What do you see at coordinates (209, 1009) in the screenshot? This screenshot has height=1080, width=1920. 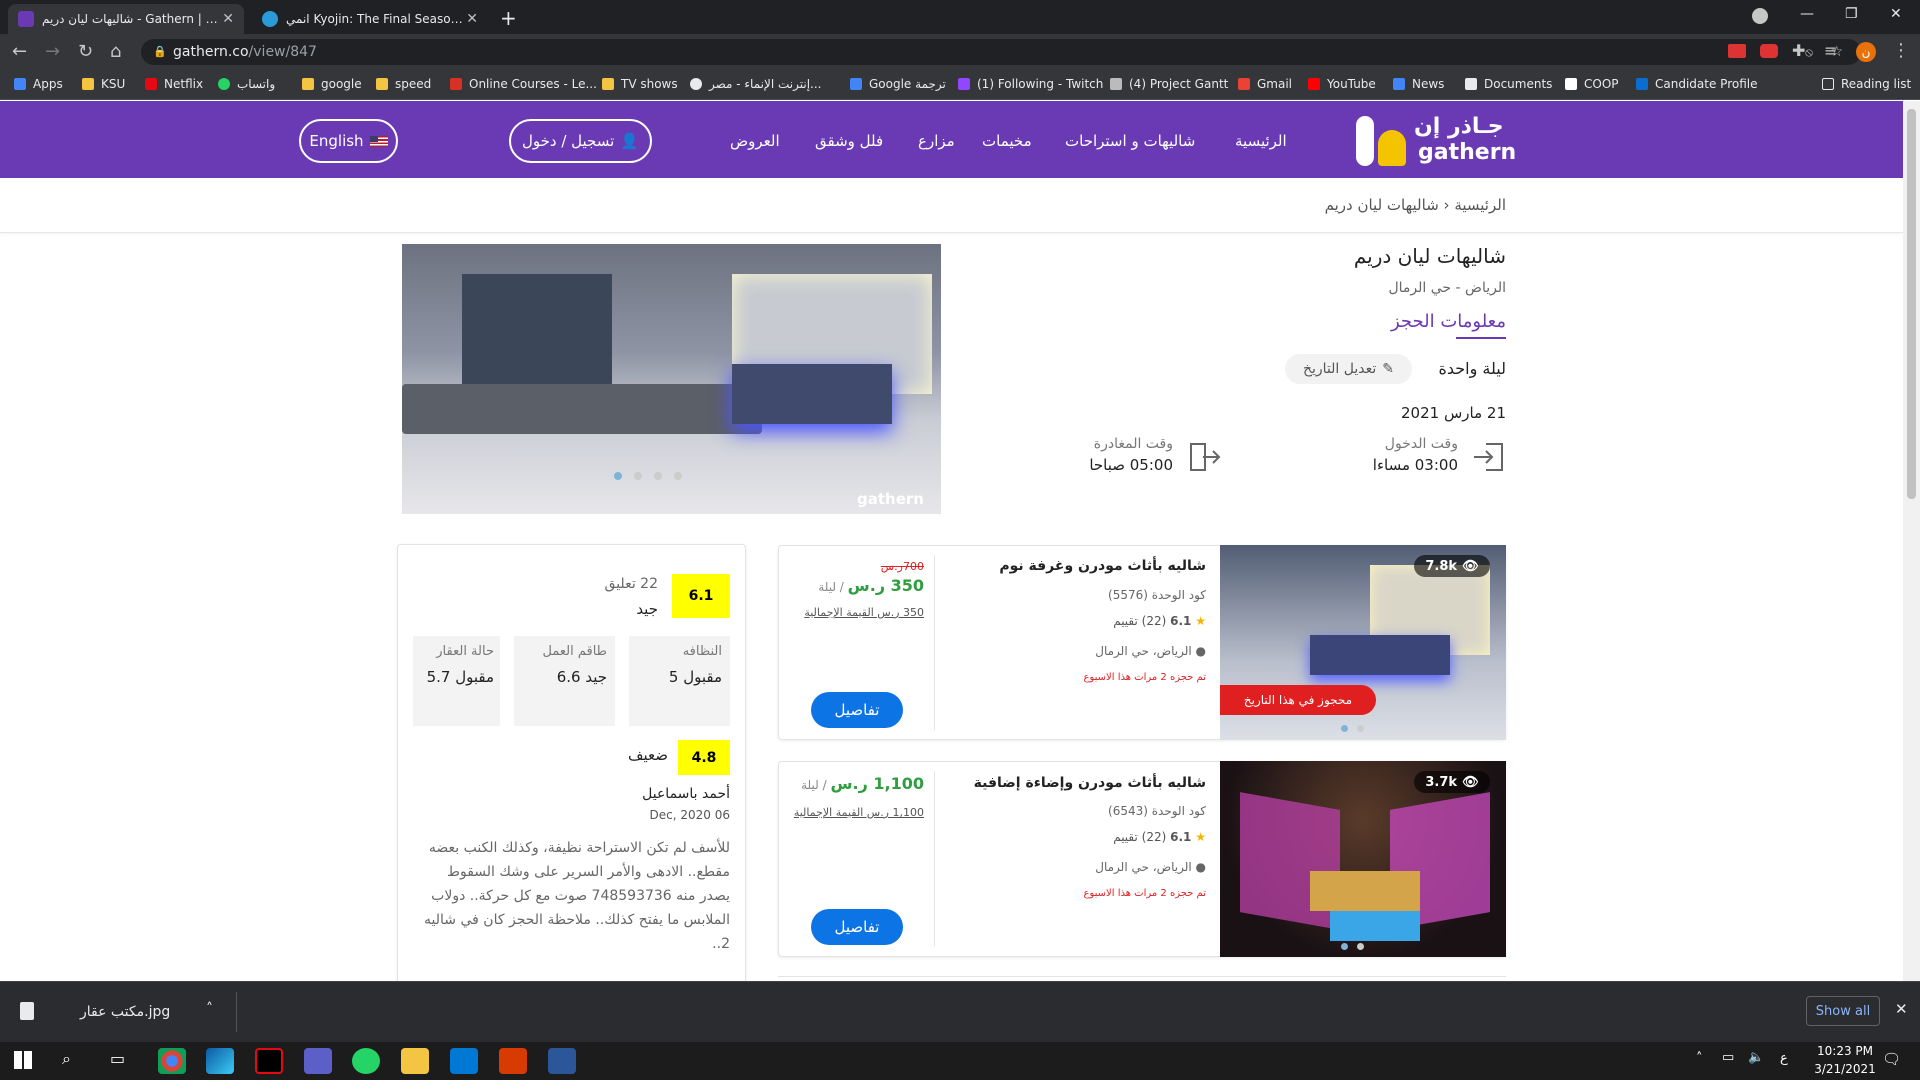 I see `chevron-up-icon: ˄` at bounding box center [209, 1009].